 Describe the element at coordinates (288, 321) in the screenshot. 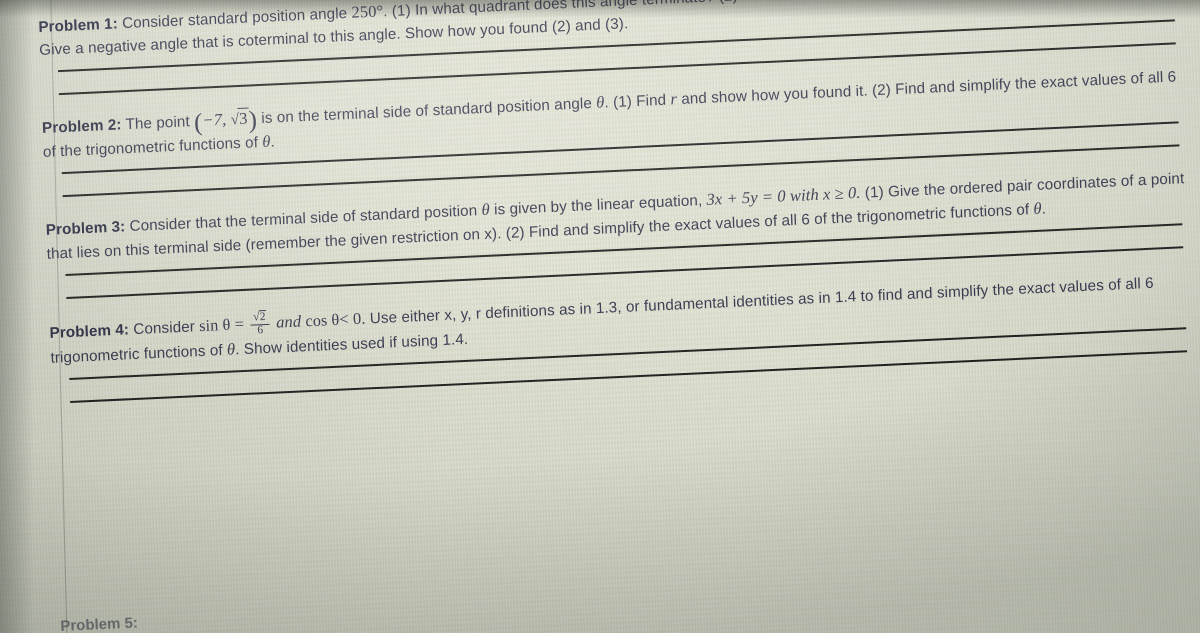

I see `and-word: and` at that location.